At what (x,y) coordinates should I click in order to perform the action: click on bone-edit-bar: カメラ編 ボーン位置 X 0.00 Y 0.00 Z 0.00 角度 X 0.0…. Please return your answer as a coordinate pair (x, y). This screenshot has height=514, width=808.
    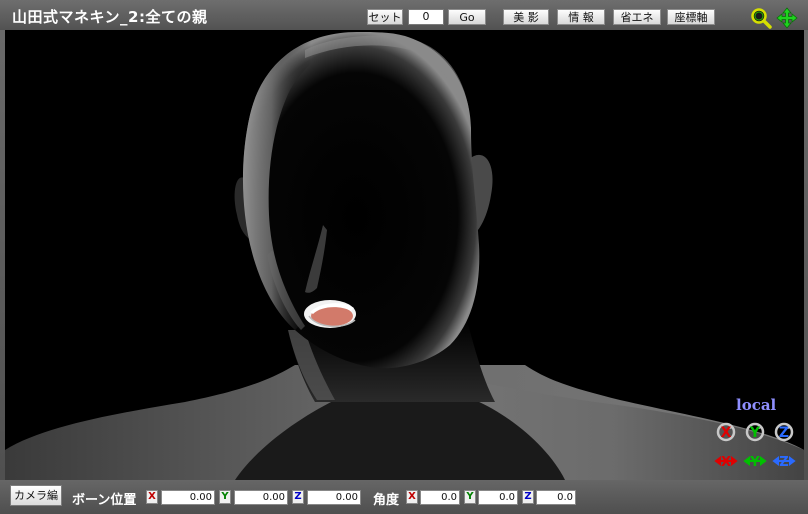
    Looking at the image, I should click on (404, 497).